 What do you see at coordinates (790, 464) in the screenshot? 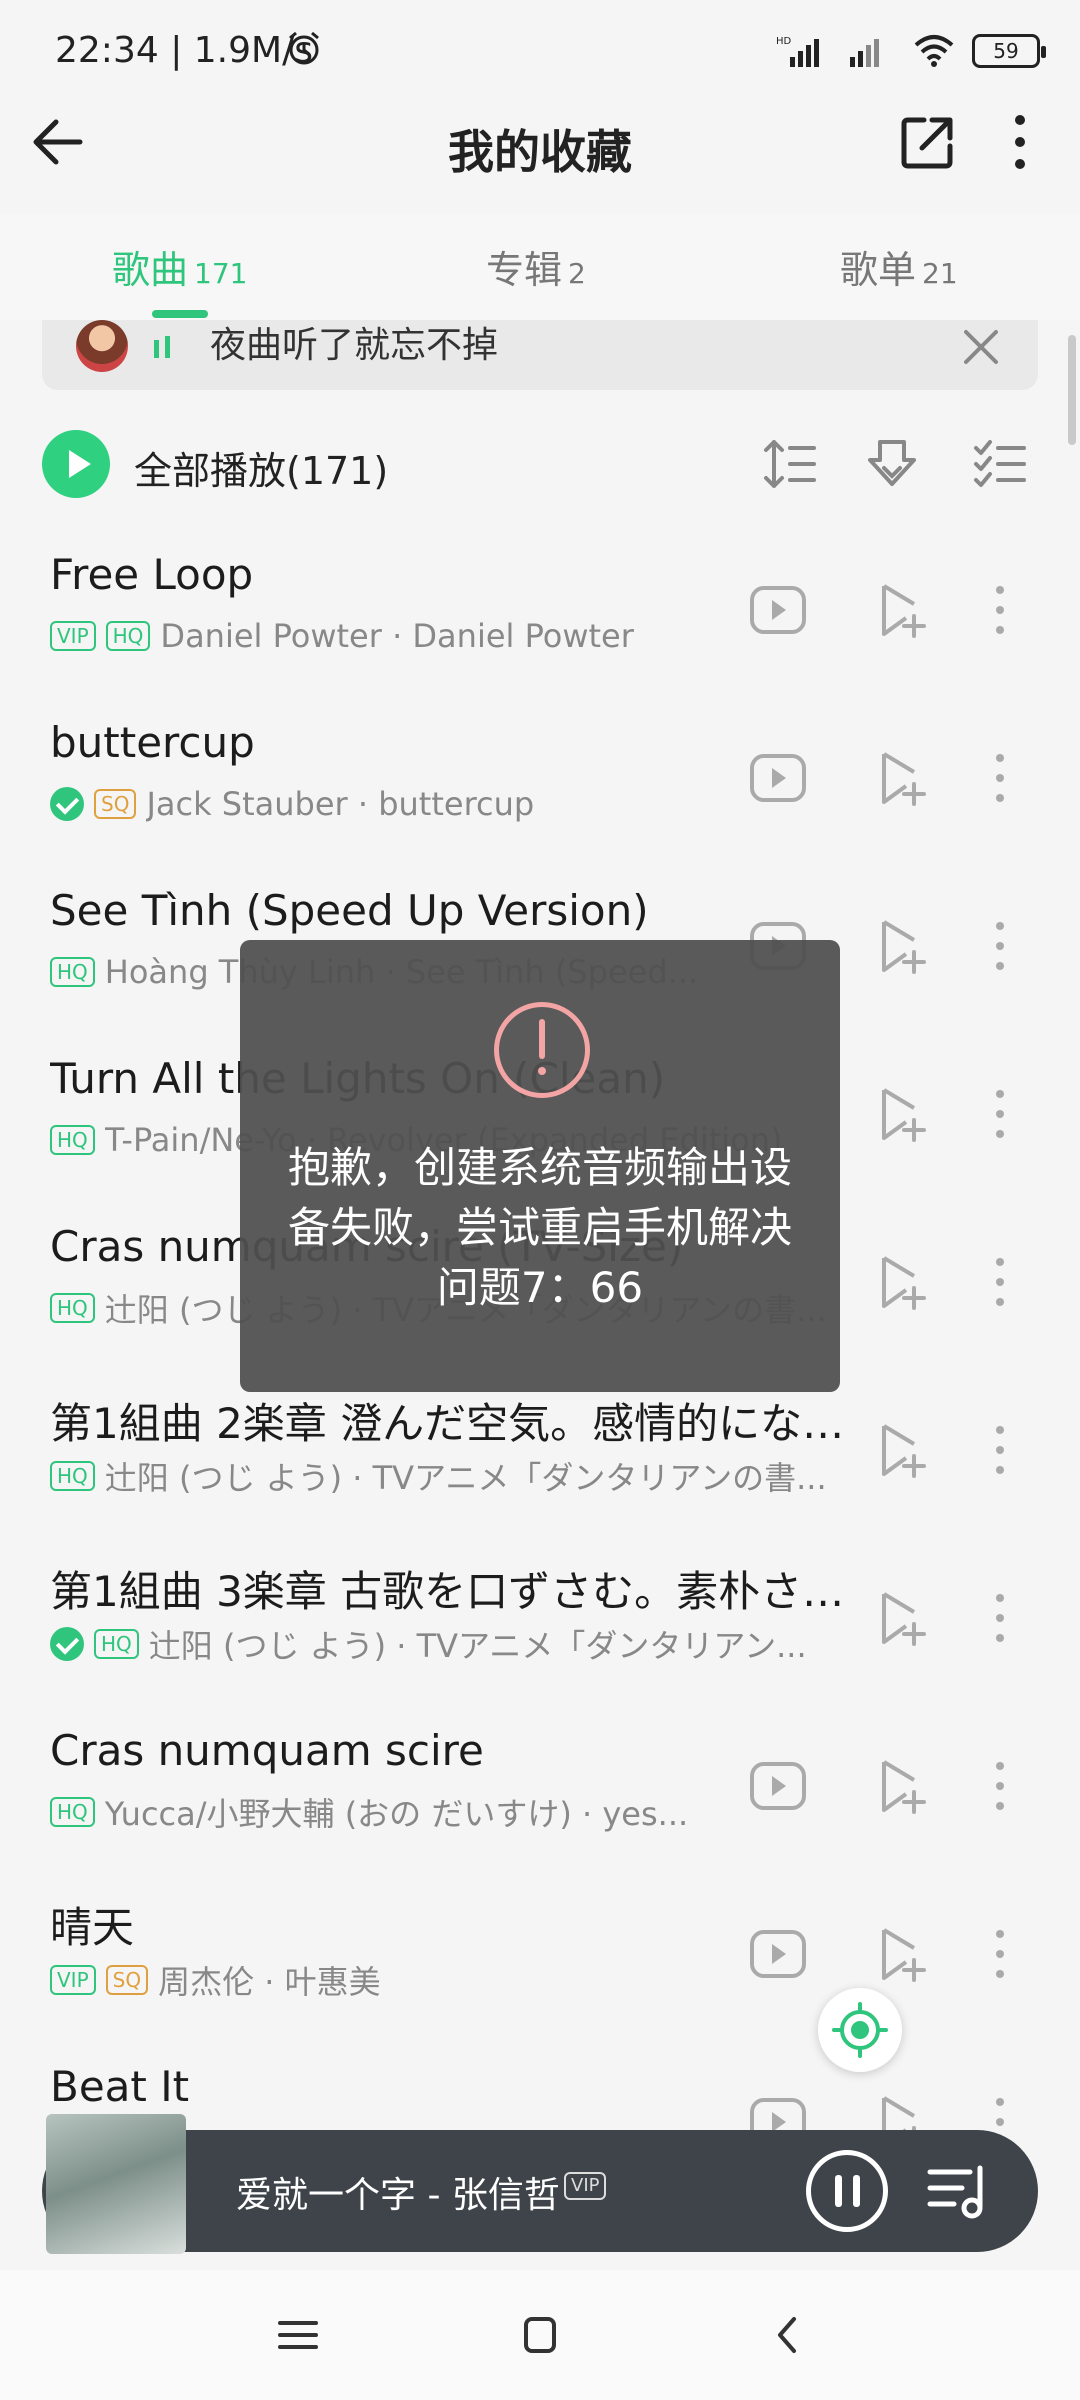
I see `sort-icon` at bounding box center [790, 464].